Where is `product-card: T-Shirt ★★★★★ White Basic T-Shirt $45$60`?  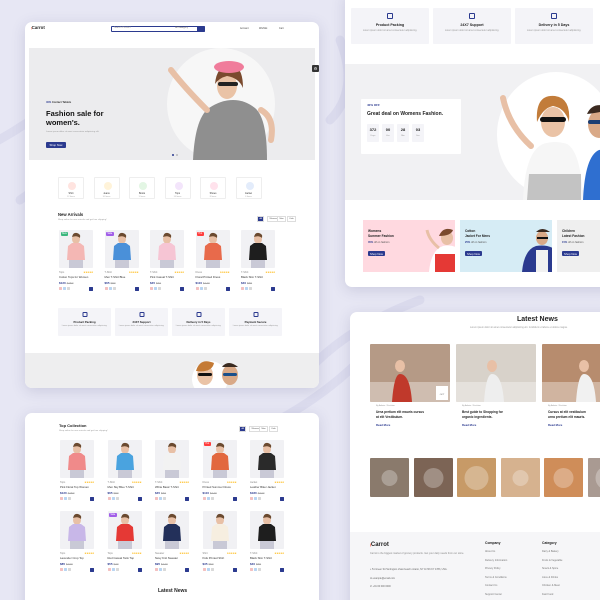
product-card: T-Shirt ★★★★★ White Basic T-Shirt $45$60 is located at coordinates (172, 470).